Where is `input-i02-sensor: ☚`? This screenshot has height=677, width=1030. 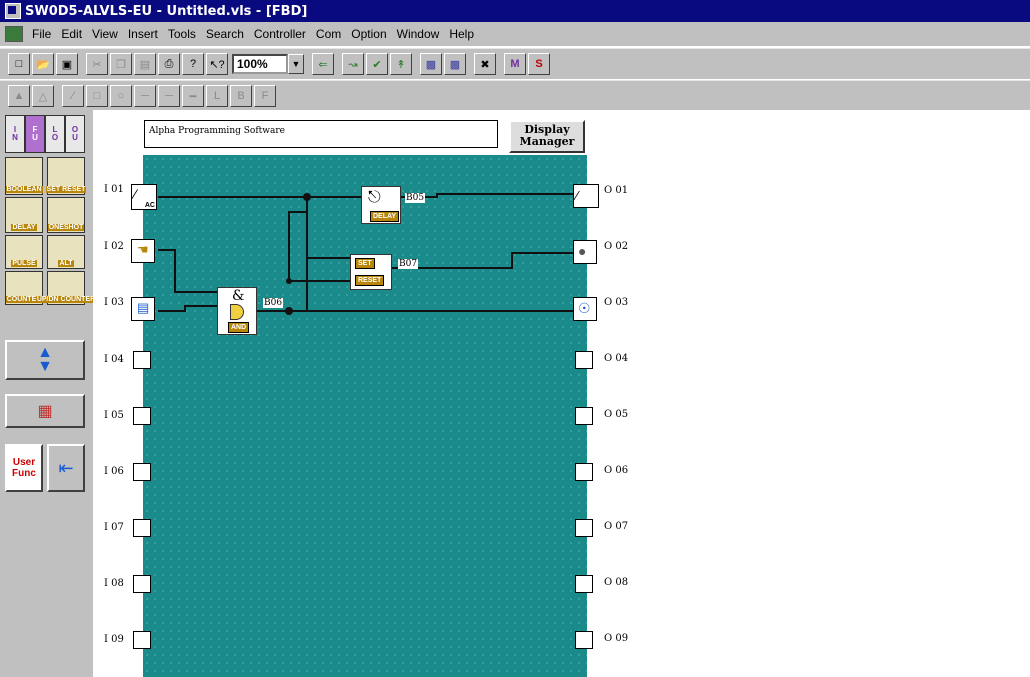
input-i02-sensor: ☚ is located at coordinates (143, 251).